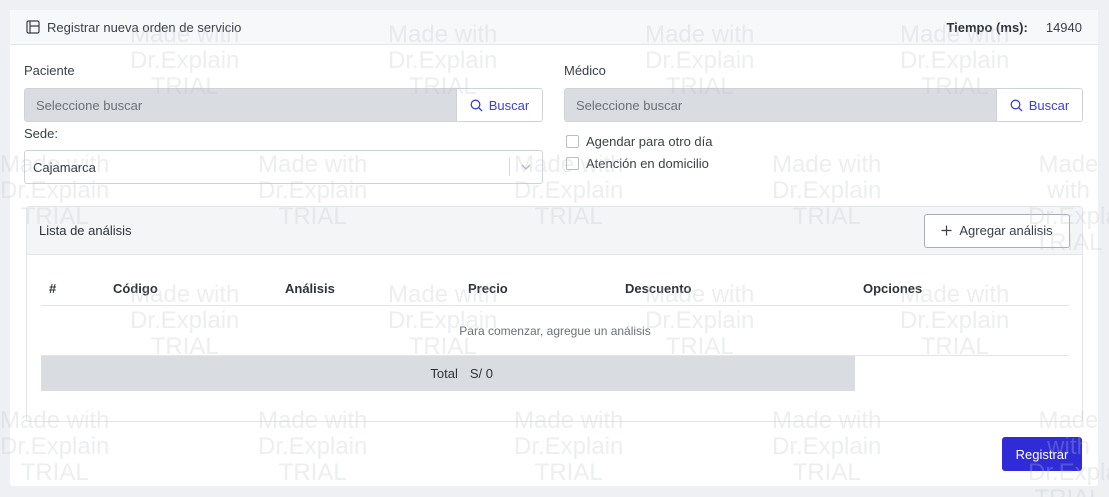  Describe the element at coordinates (33, 27) in the screenshot. I see `form-icon` at that location.